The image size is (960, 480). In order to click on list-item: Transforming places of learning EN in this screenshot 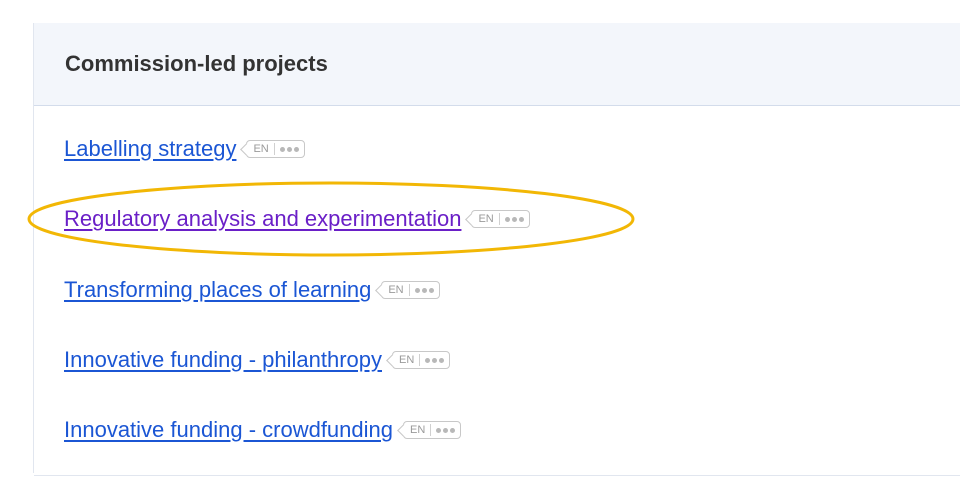, I will do `click(252, 290)`.